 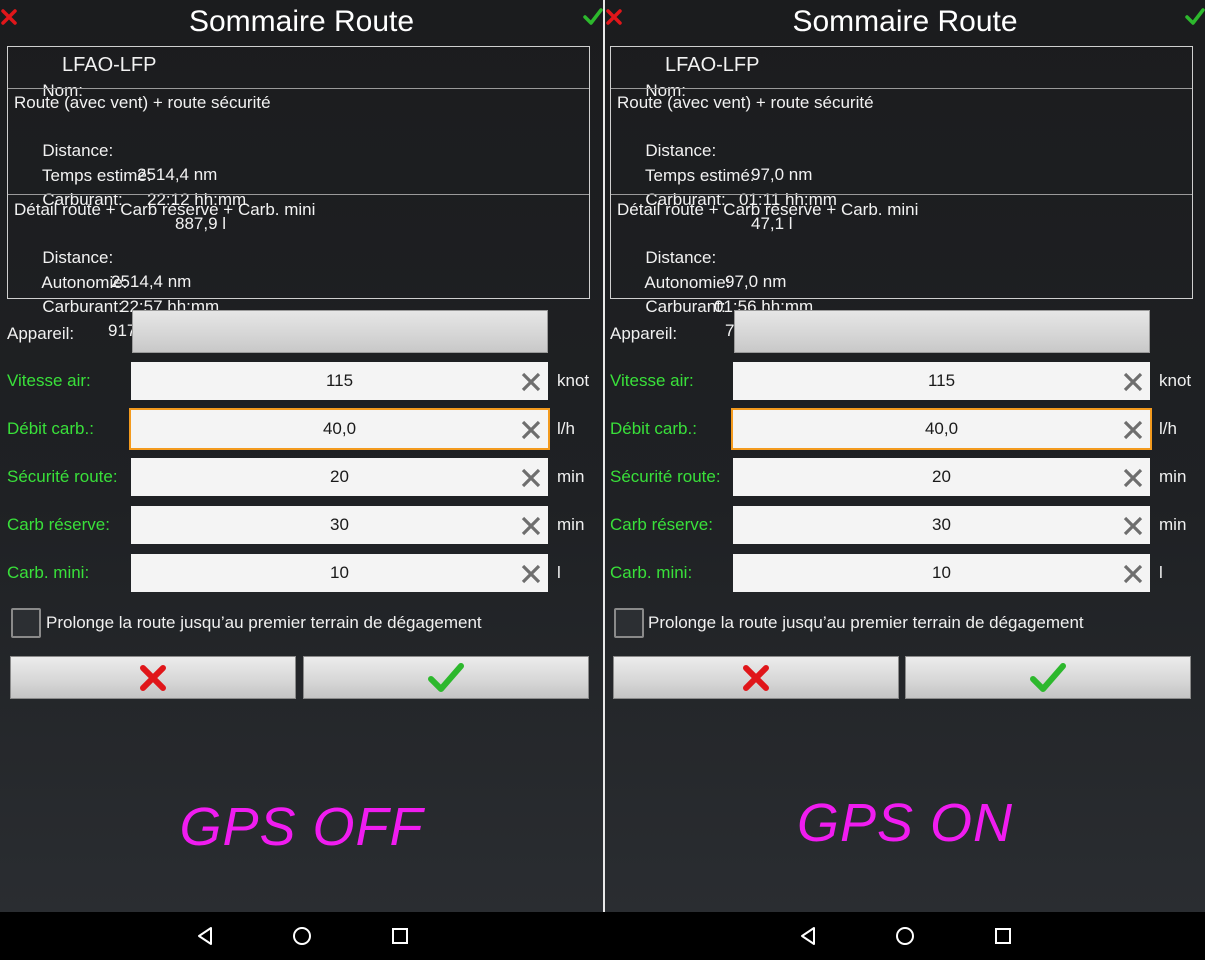 What do you see at coordinates (905, 823) in the screenshot?
I see `gps-status-overlay: GPS ON` at bounding box center [905, 823].